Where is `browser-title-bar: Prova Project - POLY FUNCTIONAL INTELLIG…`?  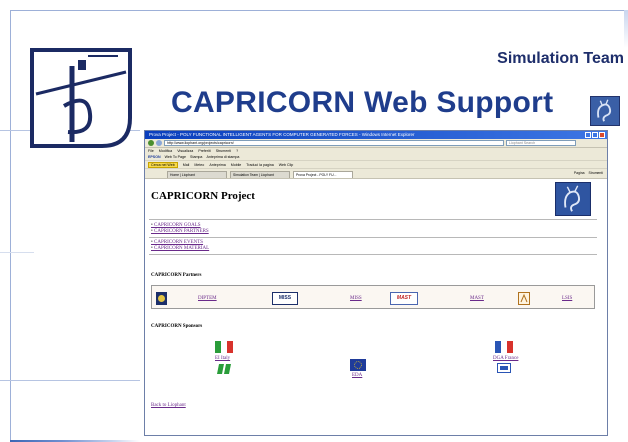 browser-title-bar: Prova Project - POLY FUNCTIONAL INTELLIG… is located at coordinates (376, 135).